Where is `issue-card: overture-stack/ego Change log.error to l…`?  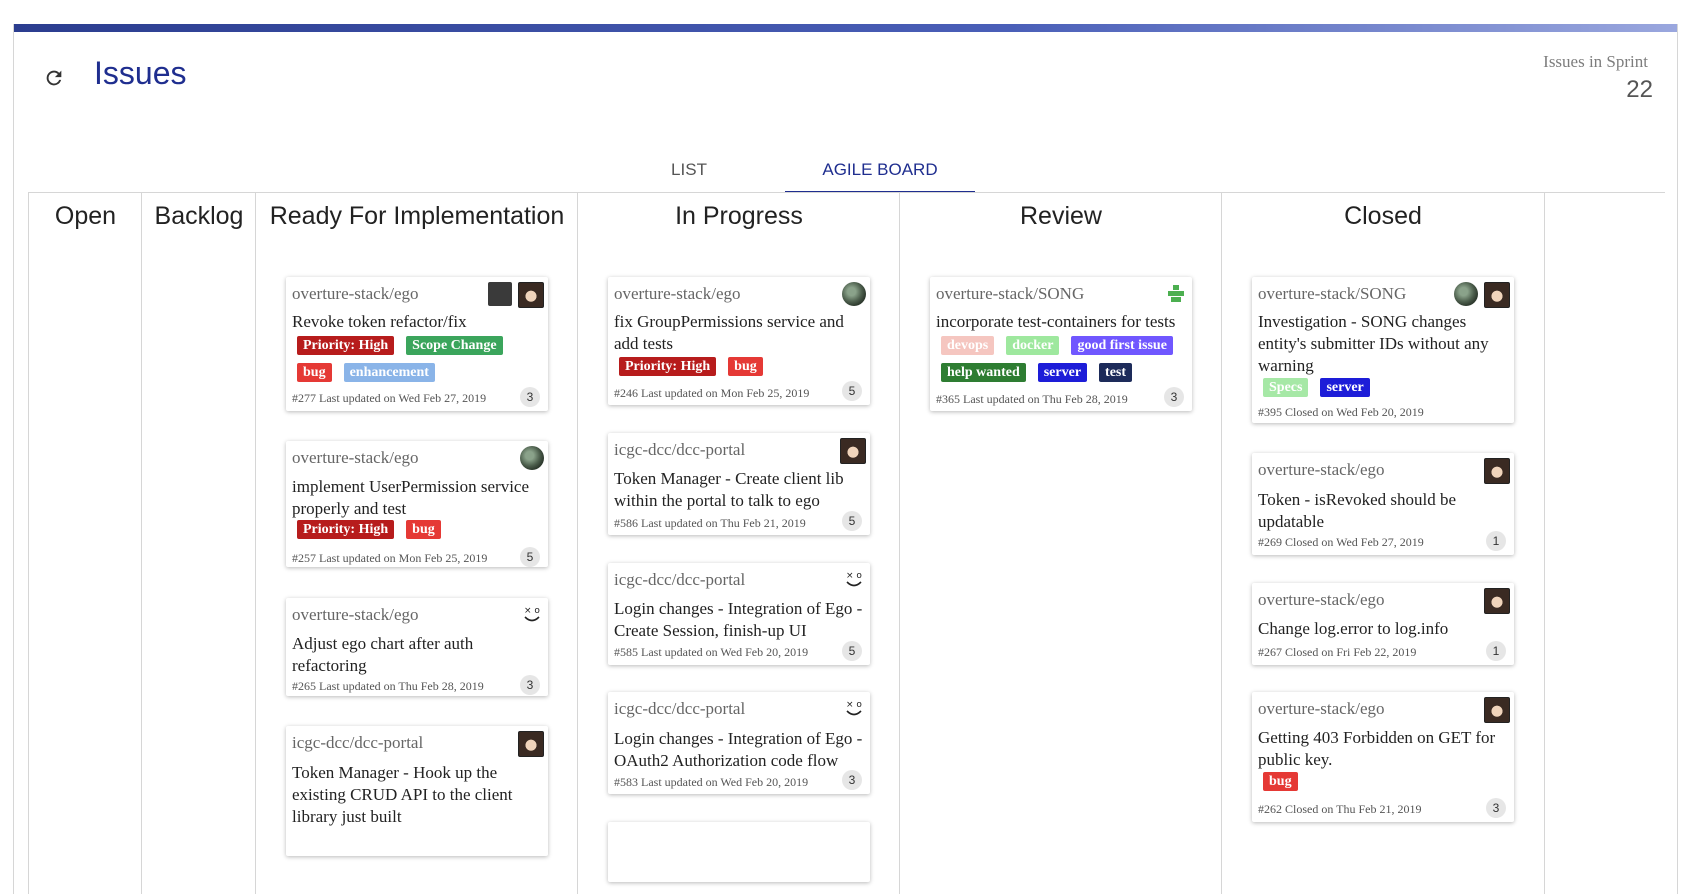 issue-card: overture-stack/ego Change log.error to l… is located at coordinates (1383, 624).